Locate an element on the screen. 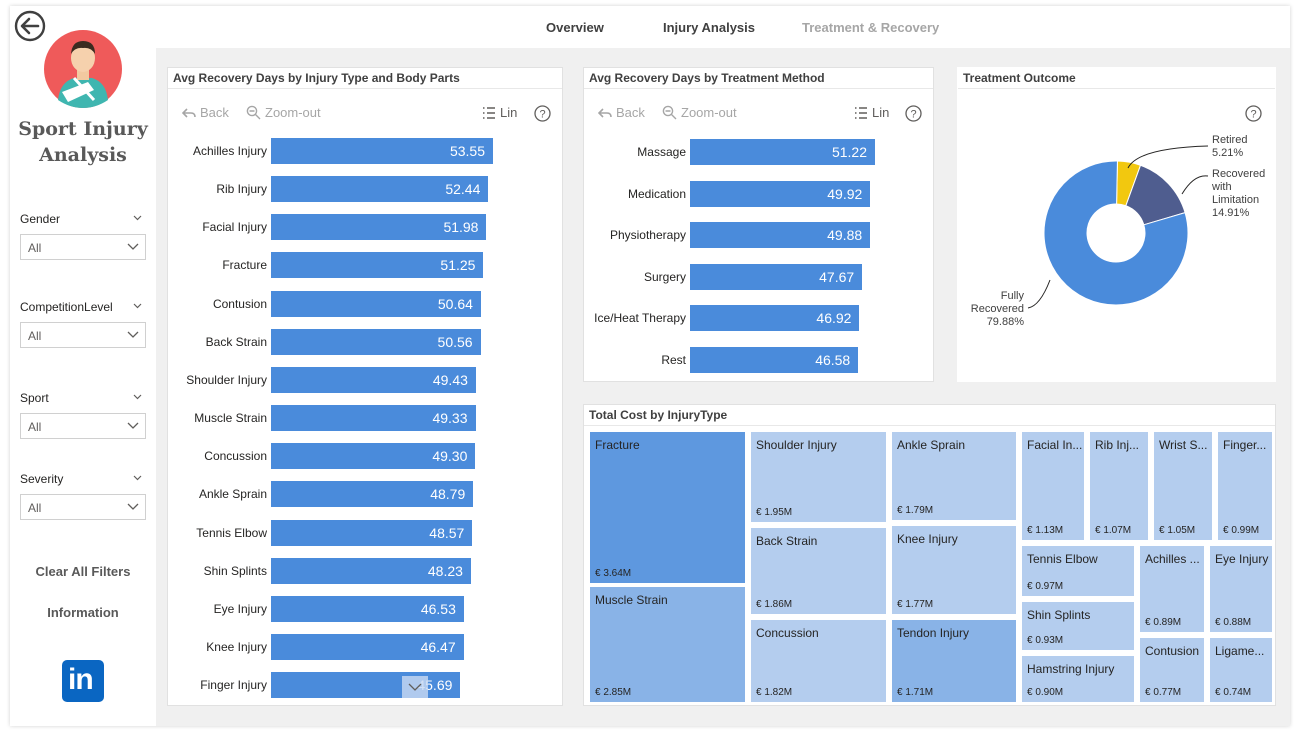 The height and width of the screenshot is (736, 1299). severity-dropdown: All is located at coordinates (83, 507).